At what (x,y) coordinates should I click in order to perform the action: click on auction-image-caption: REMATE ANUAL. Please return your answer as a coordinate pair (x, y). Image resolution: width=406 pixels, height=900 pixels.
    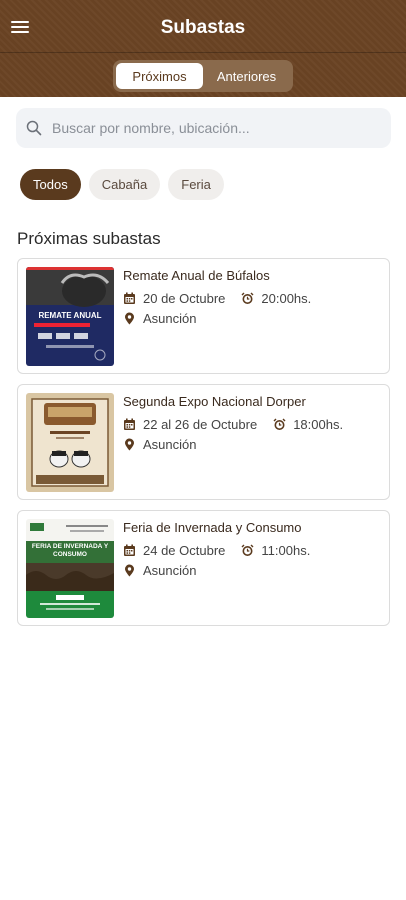
    Looking at the image, I should click on (70, 315).